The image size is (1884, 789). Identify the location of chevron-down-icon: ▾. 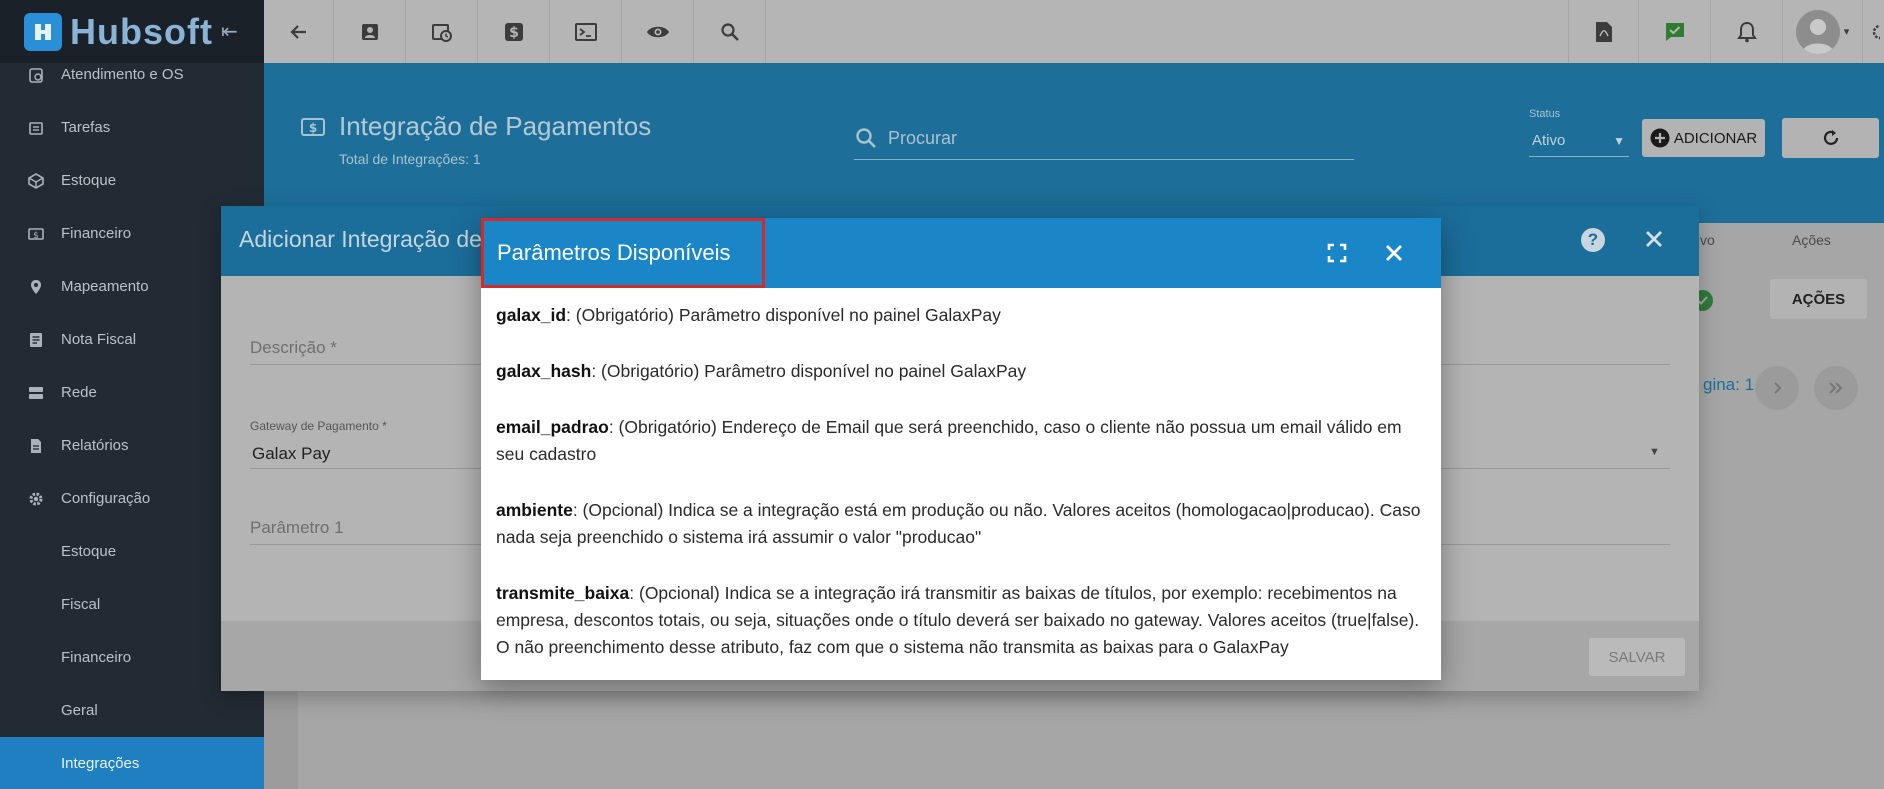
(1846, 32).